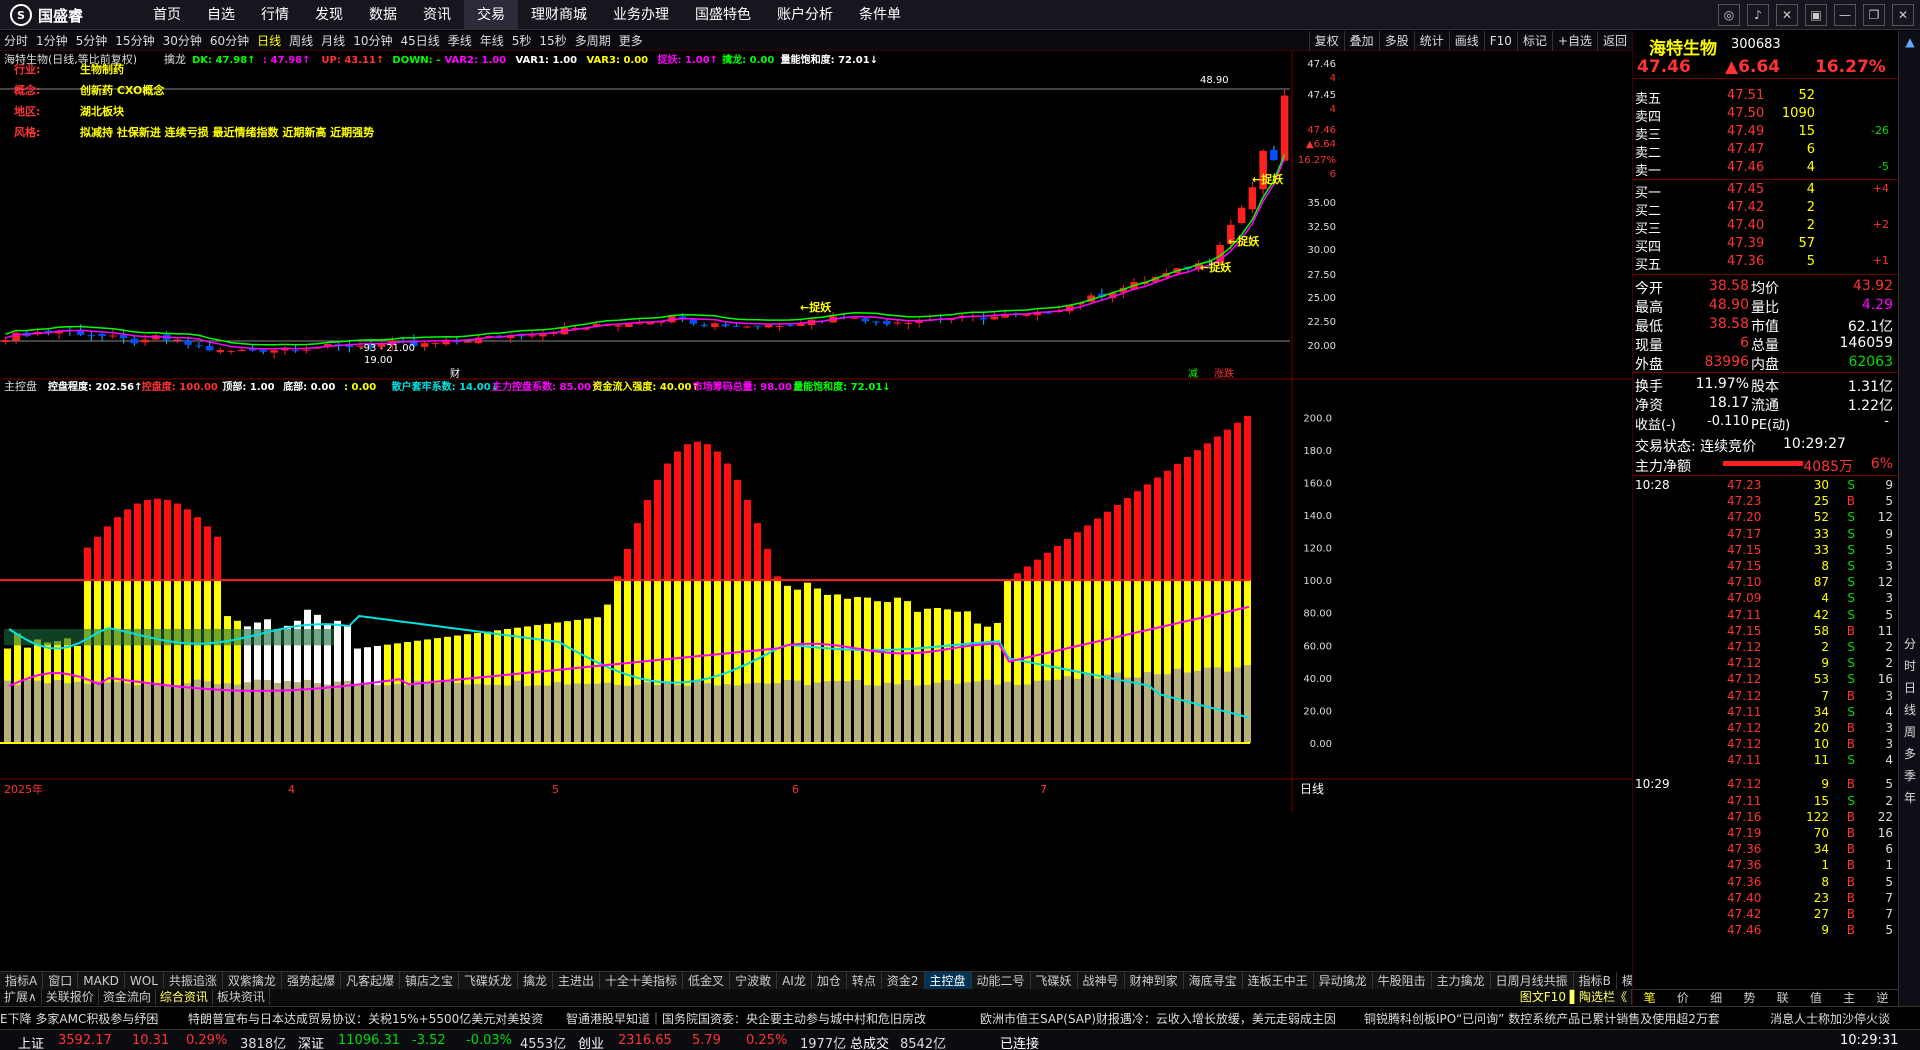 The height and width of the screenshot is (1050, 1920). I want to click on quote-tab-0: 笔, so click(1649, 998).